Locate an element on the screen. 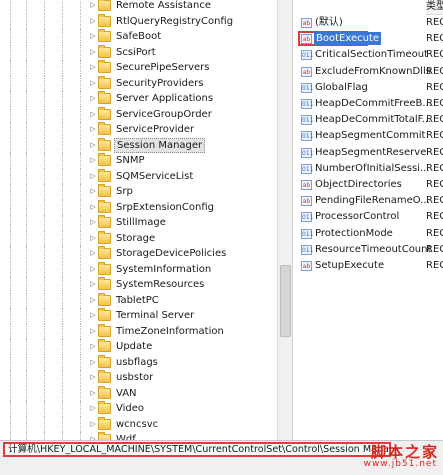 The width and height of the screenshot is (443, 475). value-row: 011ProcessorControl REG is located at coordinates (368, 217).